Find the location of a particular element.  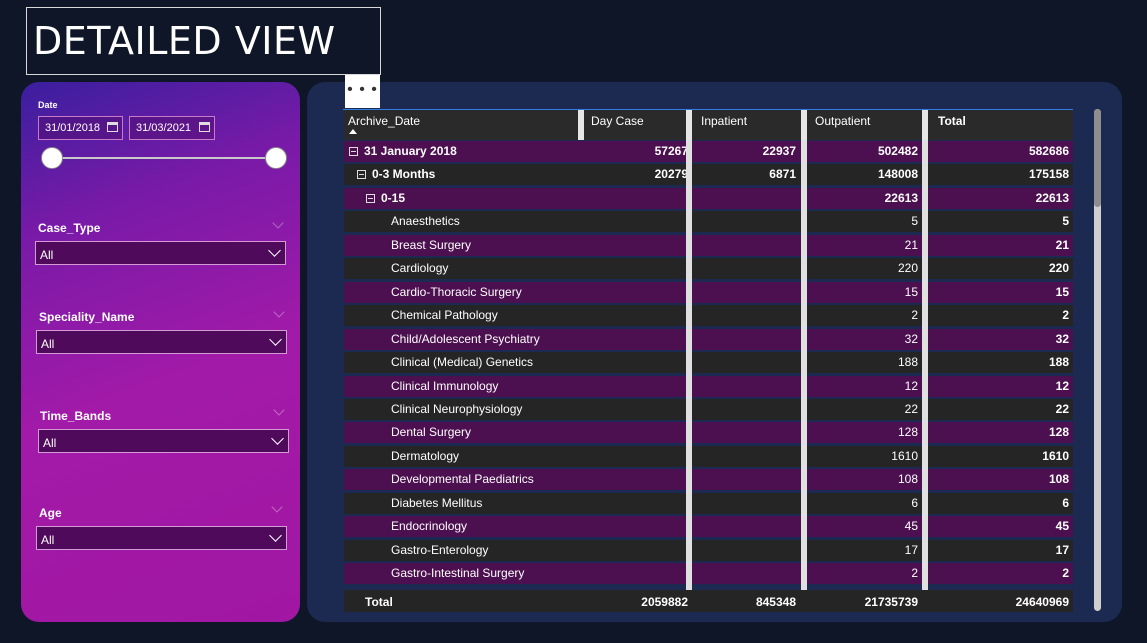

table-row: Gastro-Enterology 17 17 is located at coordinates (708, 550).